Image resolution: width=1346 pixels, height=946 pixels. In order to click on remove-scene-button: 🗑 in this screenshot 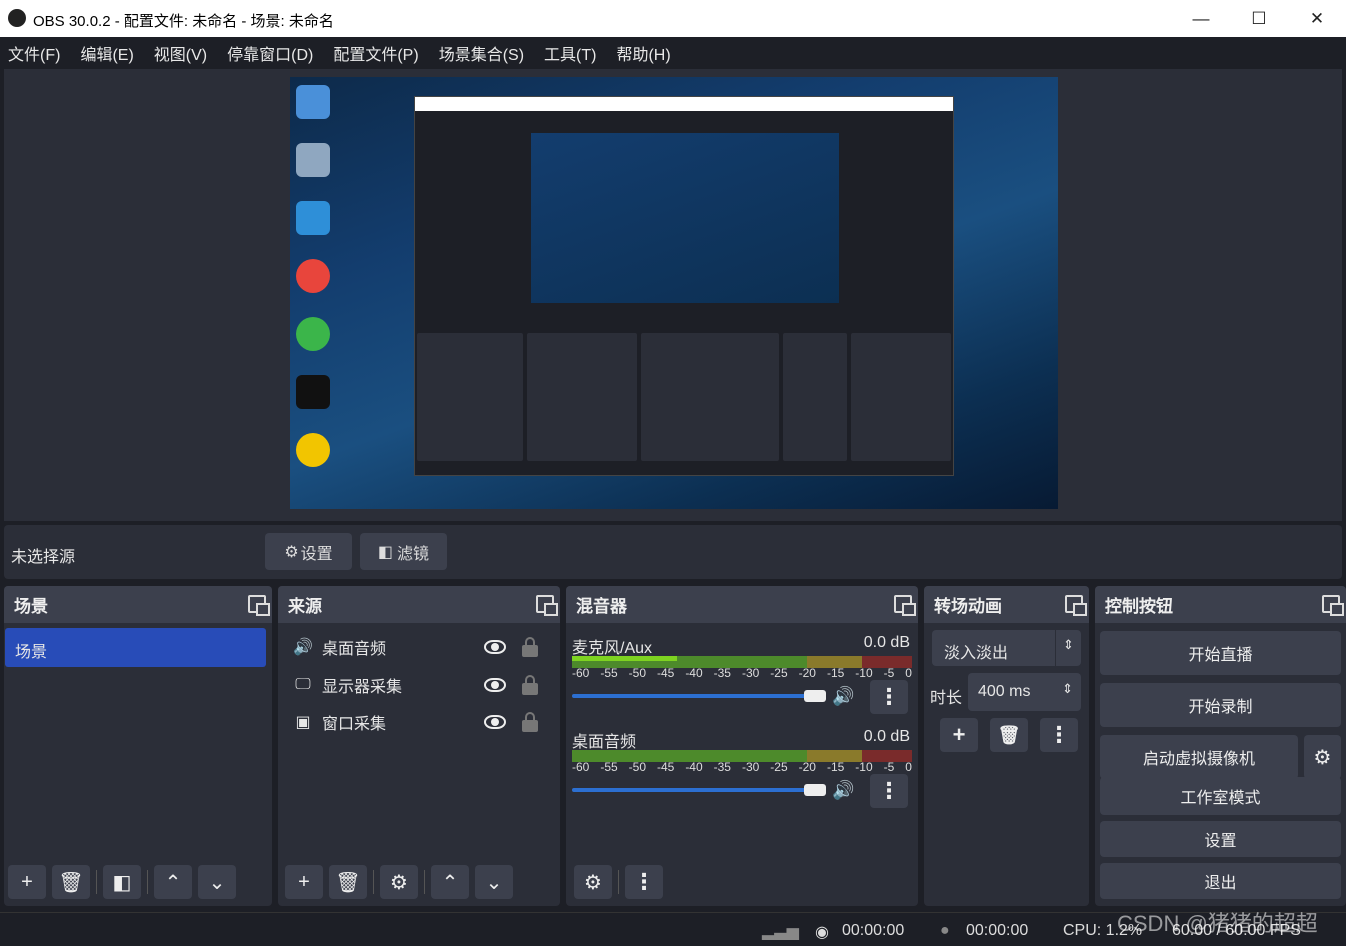, I will do `click(71, 882)`.